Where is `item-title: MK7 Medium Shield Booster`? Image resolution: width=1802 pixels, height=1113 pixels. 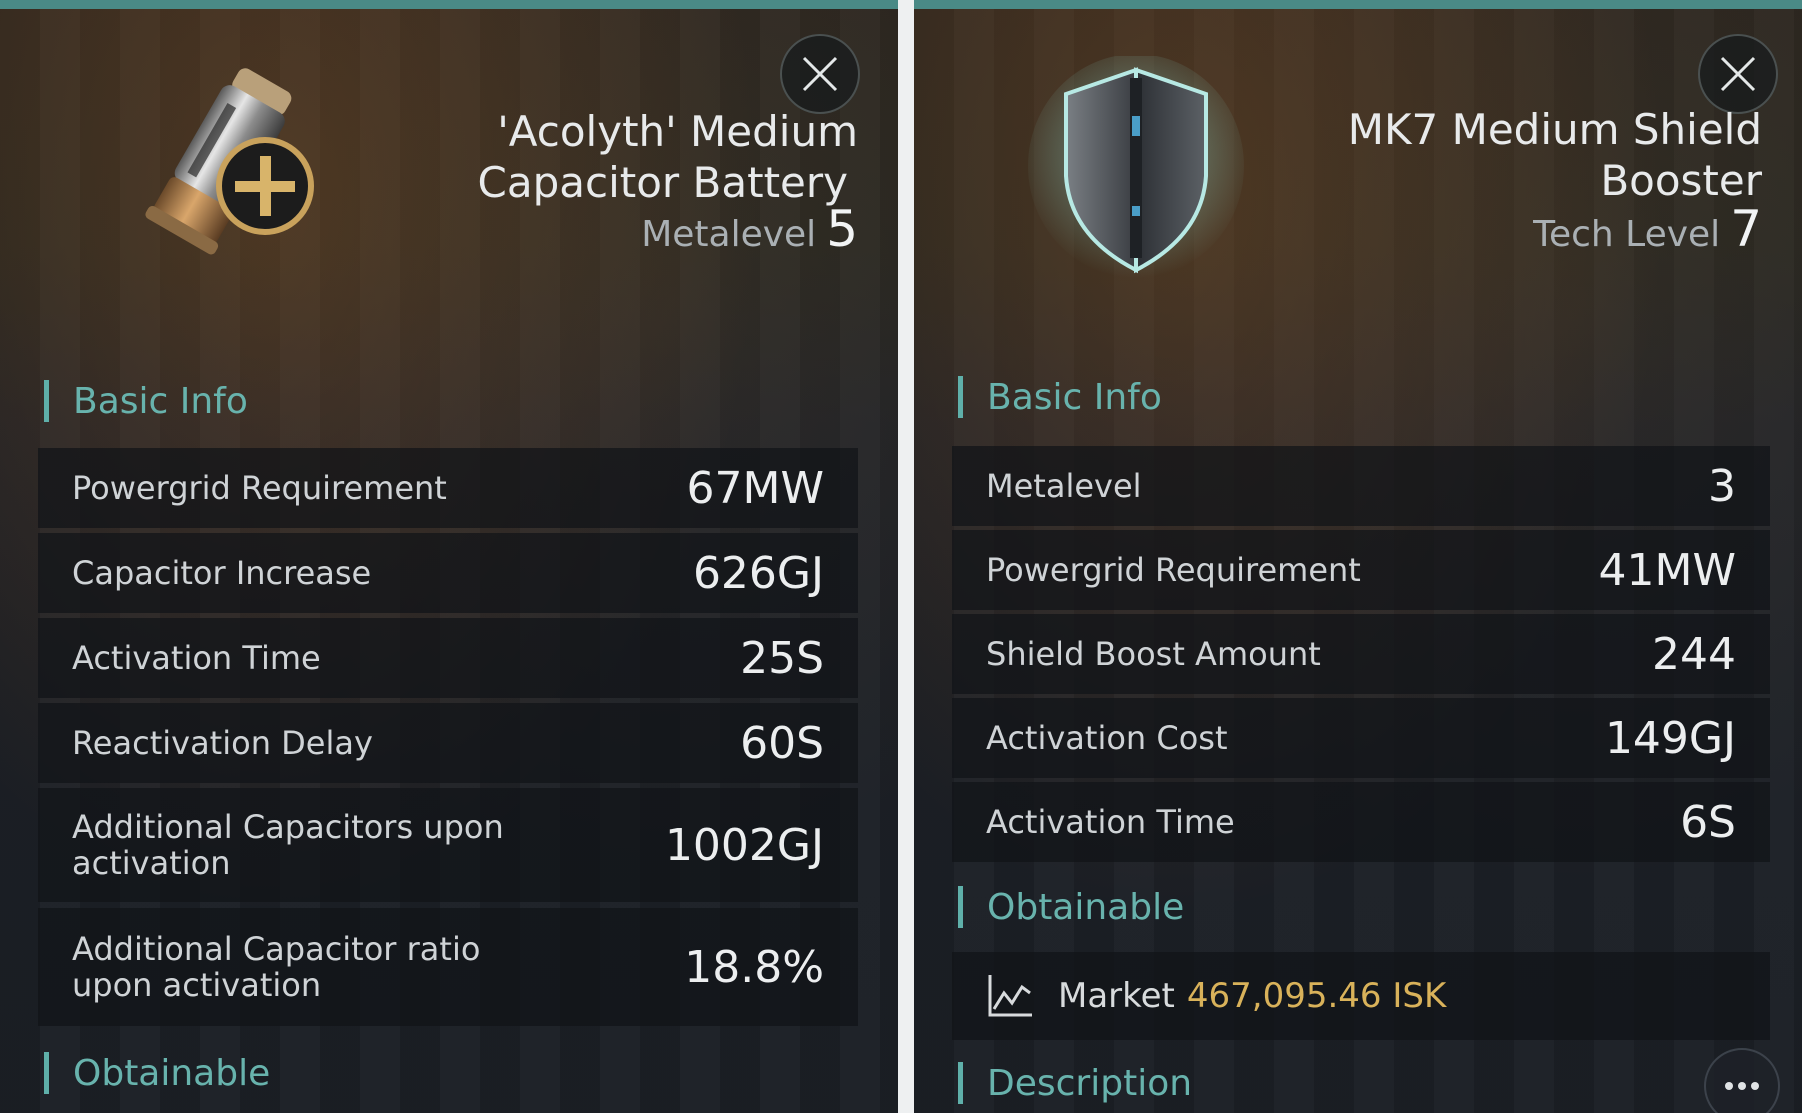
item-title: MK7 Medium Shield Booster is located at coordinates (1502, 155).